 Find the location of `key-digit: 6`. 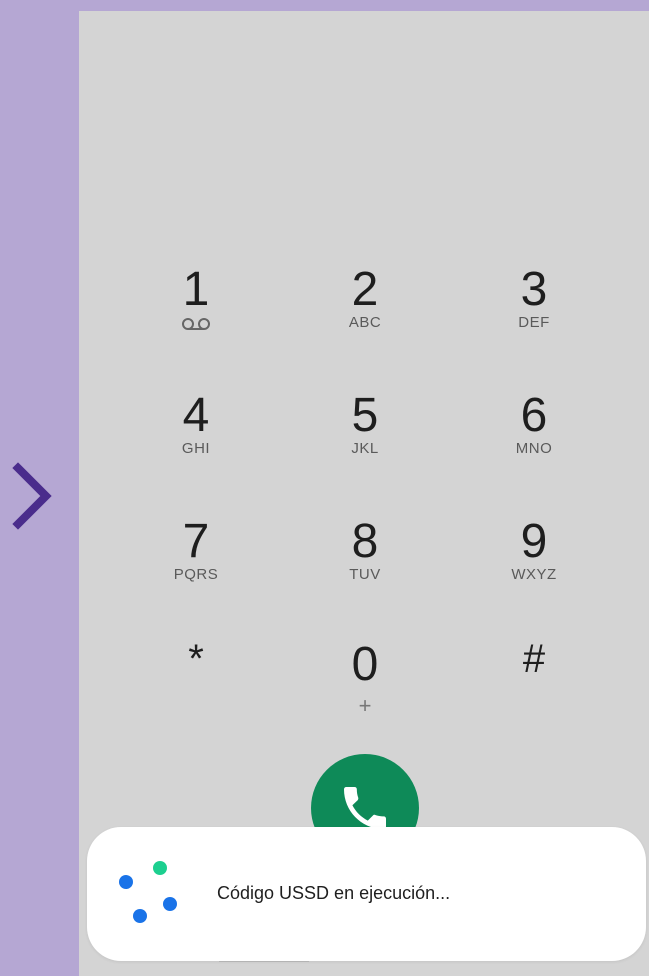

key-digit: 6 is located at coordinates (534, 415).